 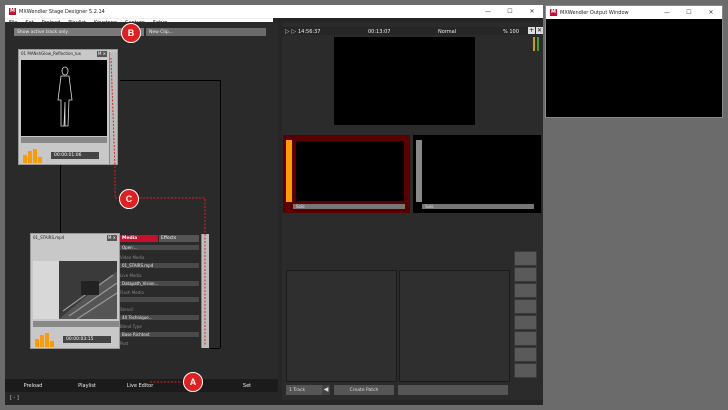 What do you see at coordinates (129, 199) in the screenshot?
I see `callout-c: C` at bounding box center [129, 199].